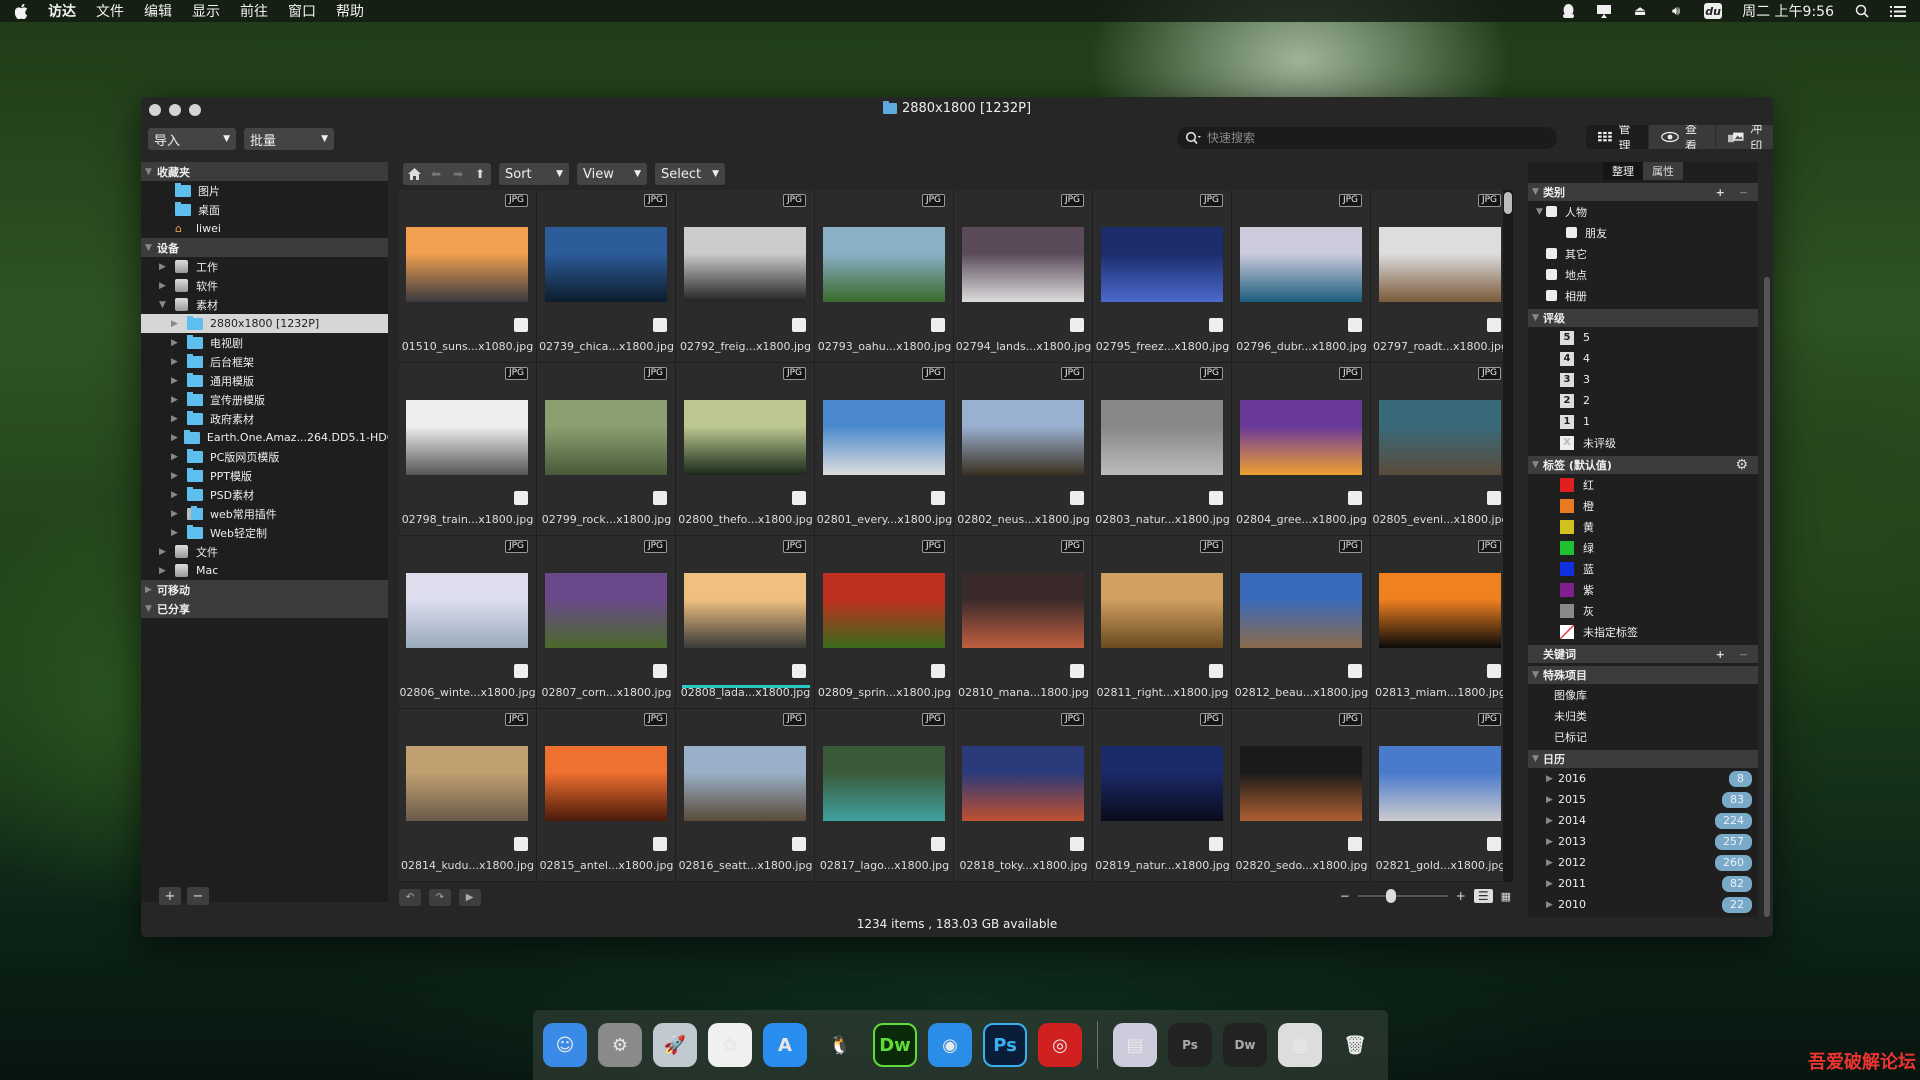  What do you see at coordinates (885, 795) in the screenshot?
I see `thumbnail-cell: JPG 02817_lago...x1800.jpg` at bounding box center [885, 795].